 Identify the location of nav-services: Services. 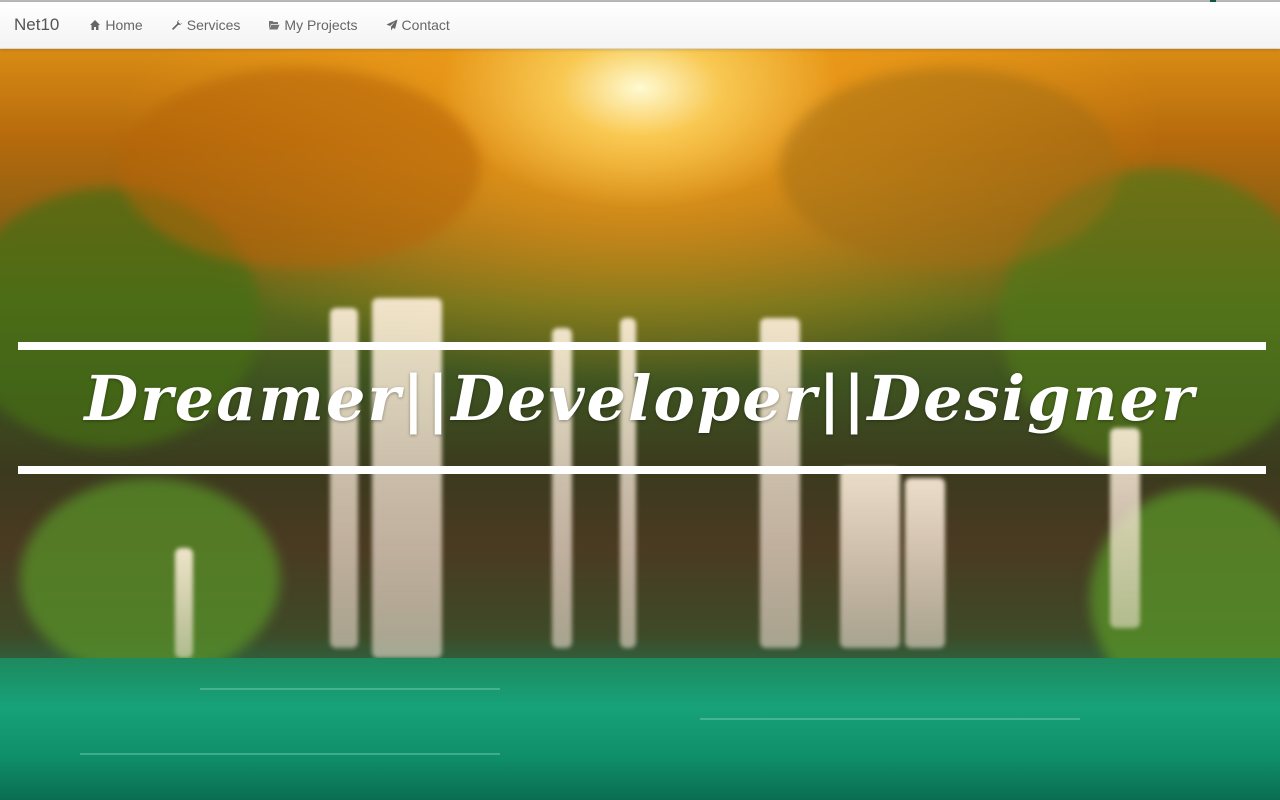
(206, 25).